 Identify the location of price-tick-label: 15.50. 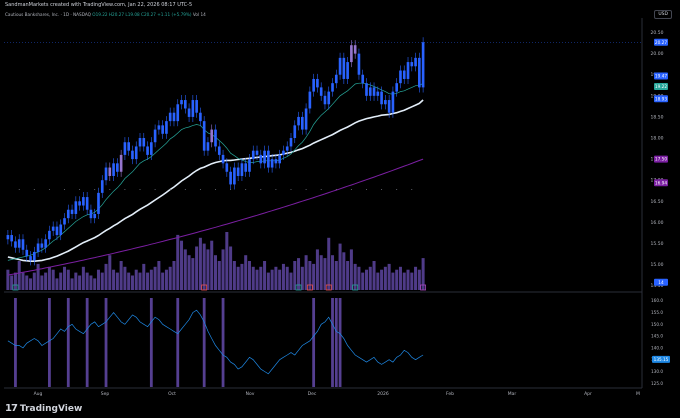
(657, 244).